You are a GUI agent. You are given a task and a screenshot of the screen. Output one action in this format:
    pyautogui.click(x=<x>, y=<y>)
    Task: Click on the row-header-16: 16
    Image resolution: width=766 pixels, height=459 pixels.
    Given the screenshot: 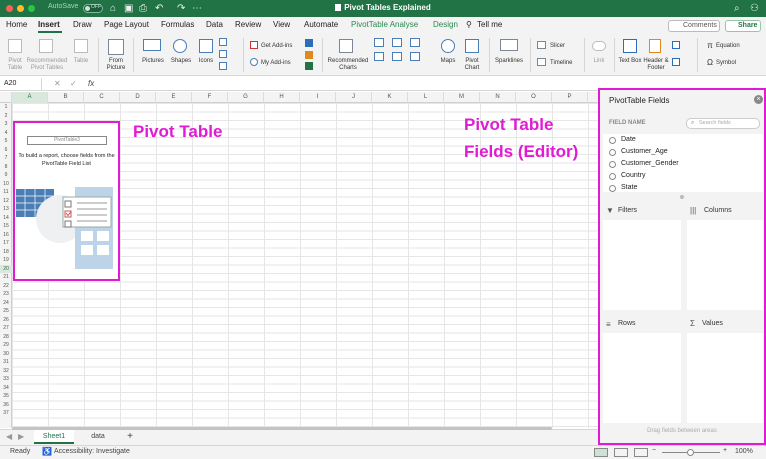 What is the action you would take?
    pyautogui.click(x=6, y=235)
    